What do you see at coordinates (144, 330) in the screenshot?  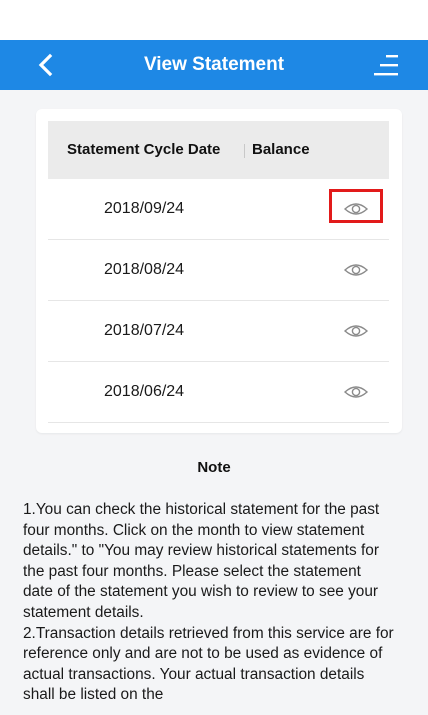 I see `statement-date: 2018/07/24` at bounding box center [144, 330].